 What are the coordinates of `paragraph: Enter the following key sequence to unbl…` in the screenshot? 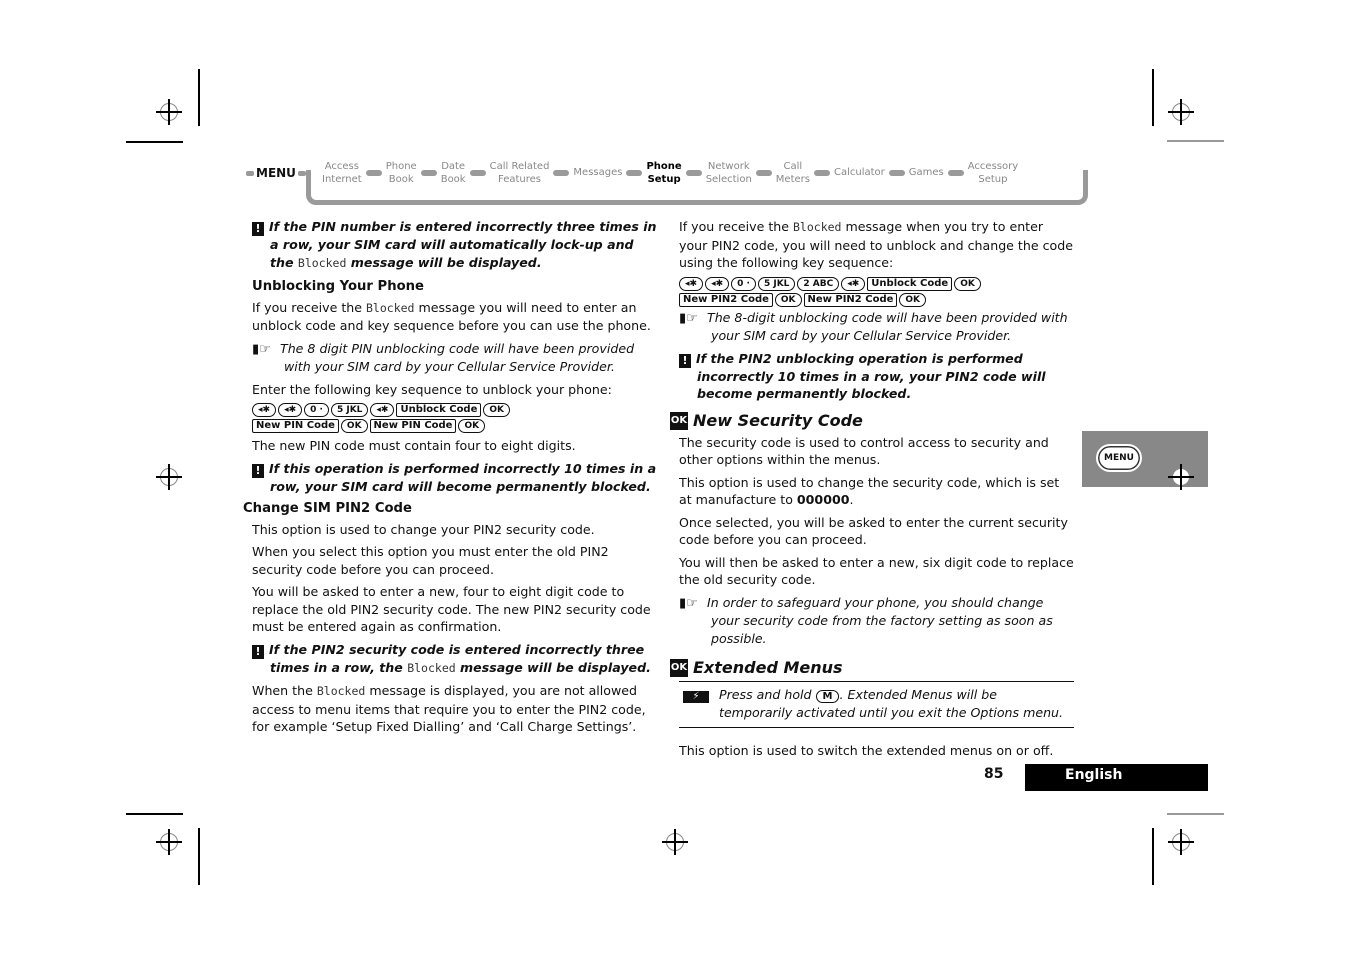 It's located at (432, 389).